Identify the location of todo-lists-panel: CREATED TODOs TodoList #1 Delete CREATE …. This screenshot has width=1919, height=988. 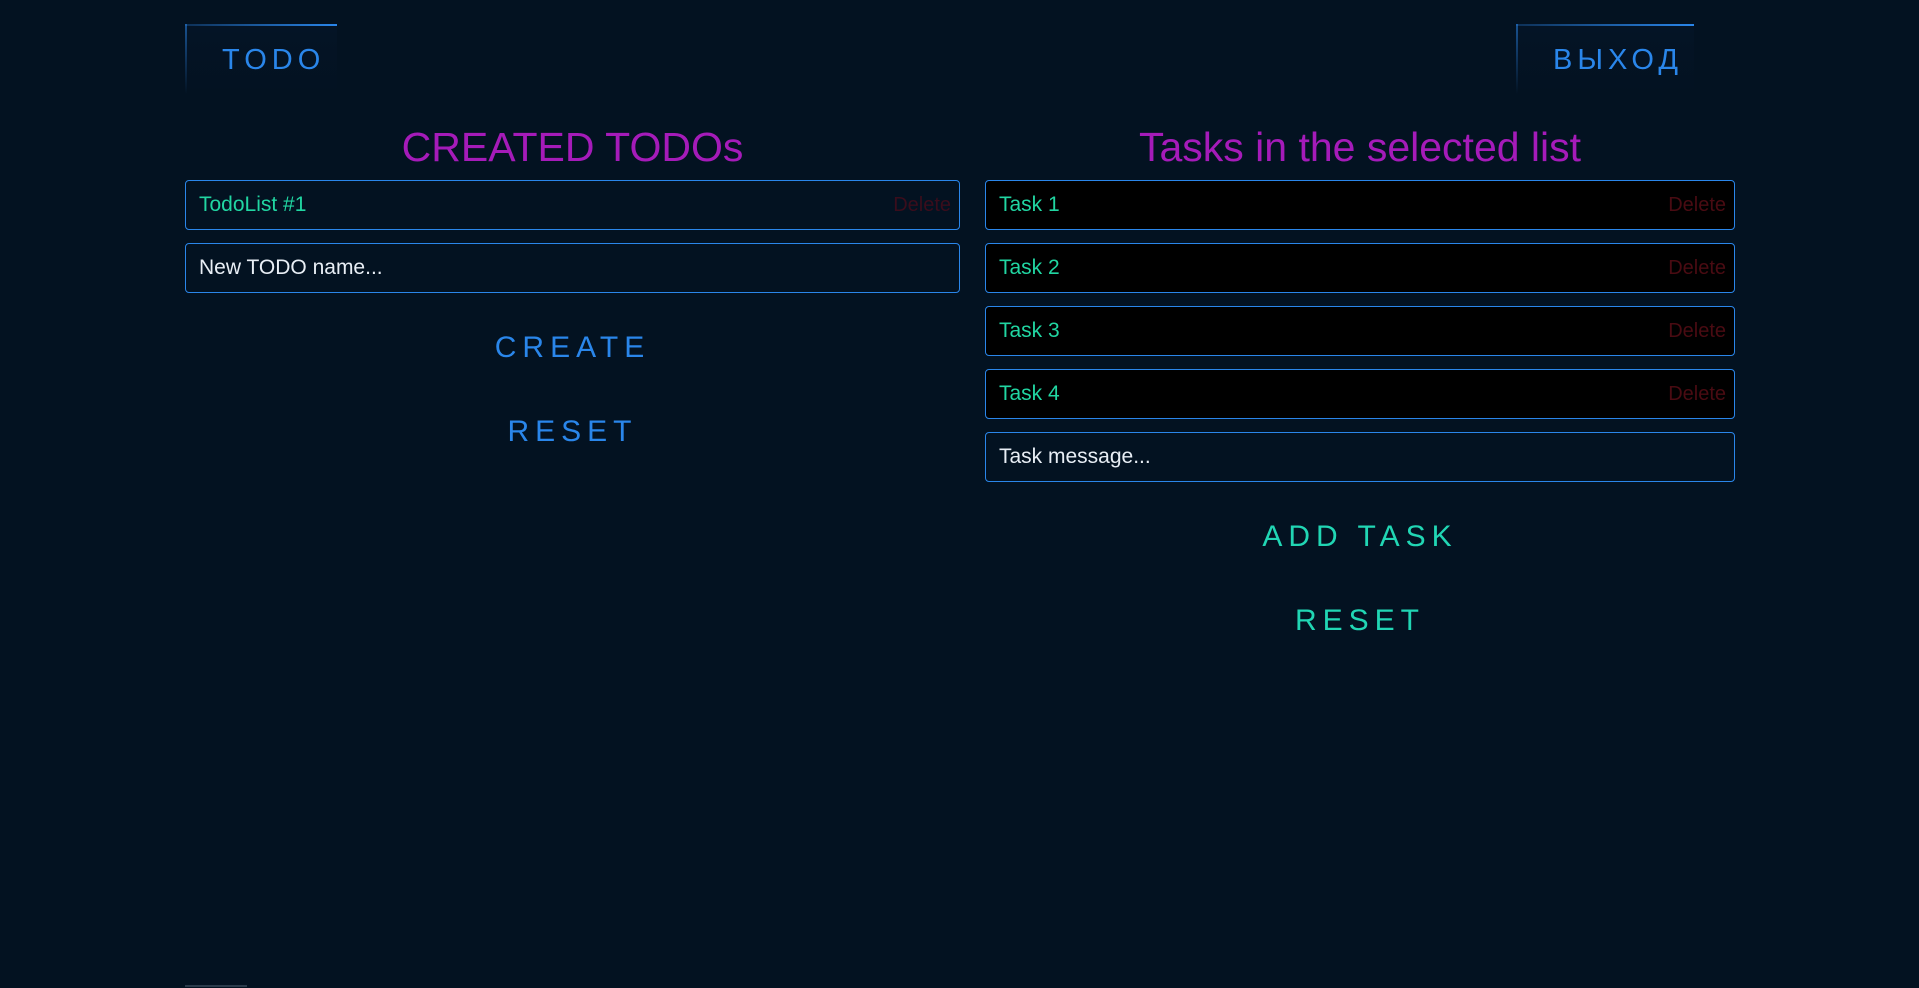
(572, 296).